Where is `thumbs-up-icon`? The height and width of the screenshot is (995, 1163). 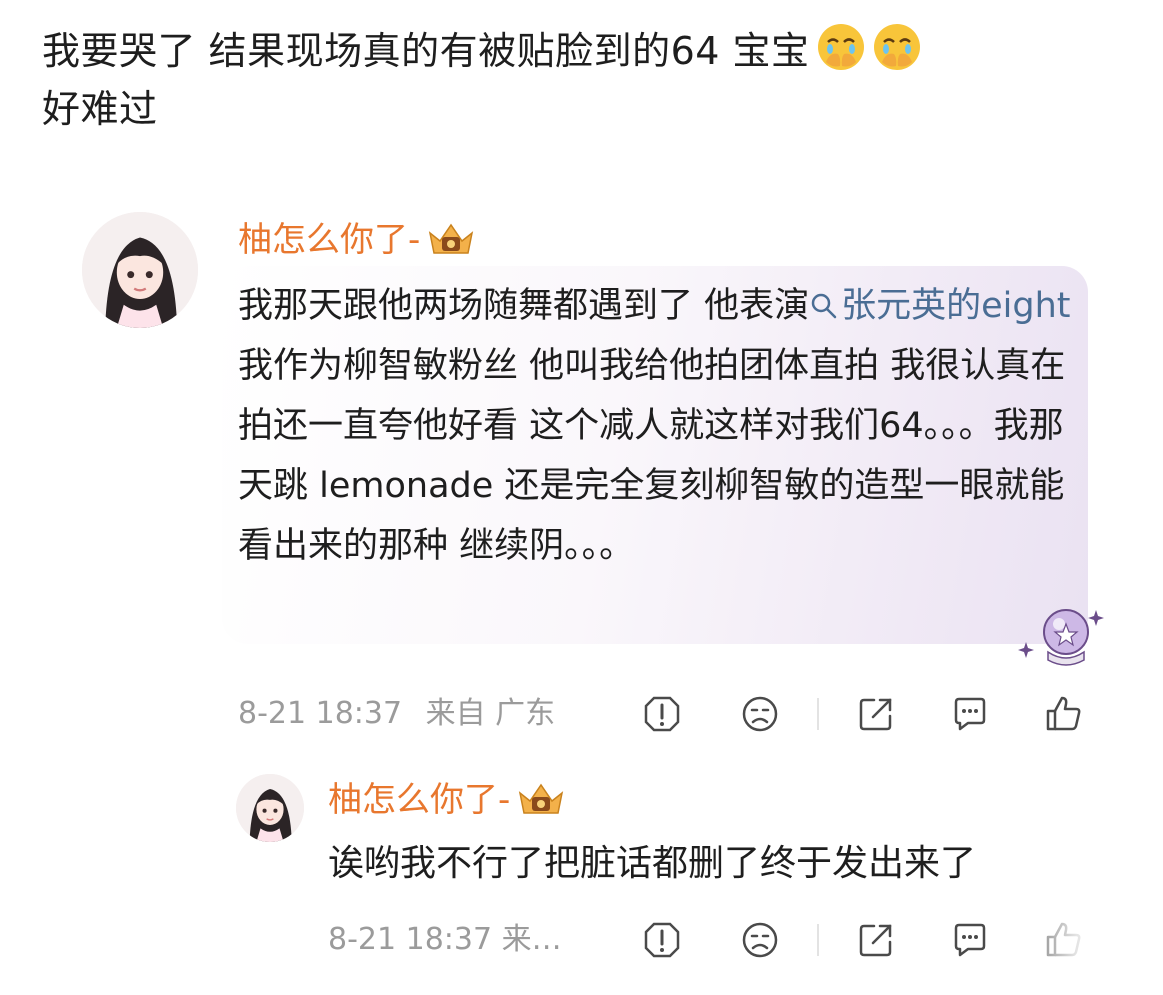
thumbs-up-icon is located at coordinates (1063, 713).